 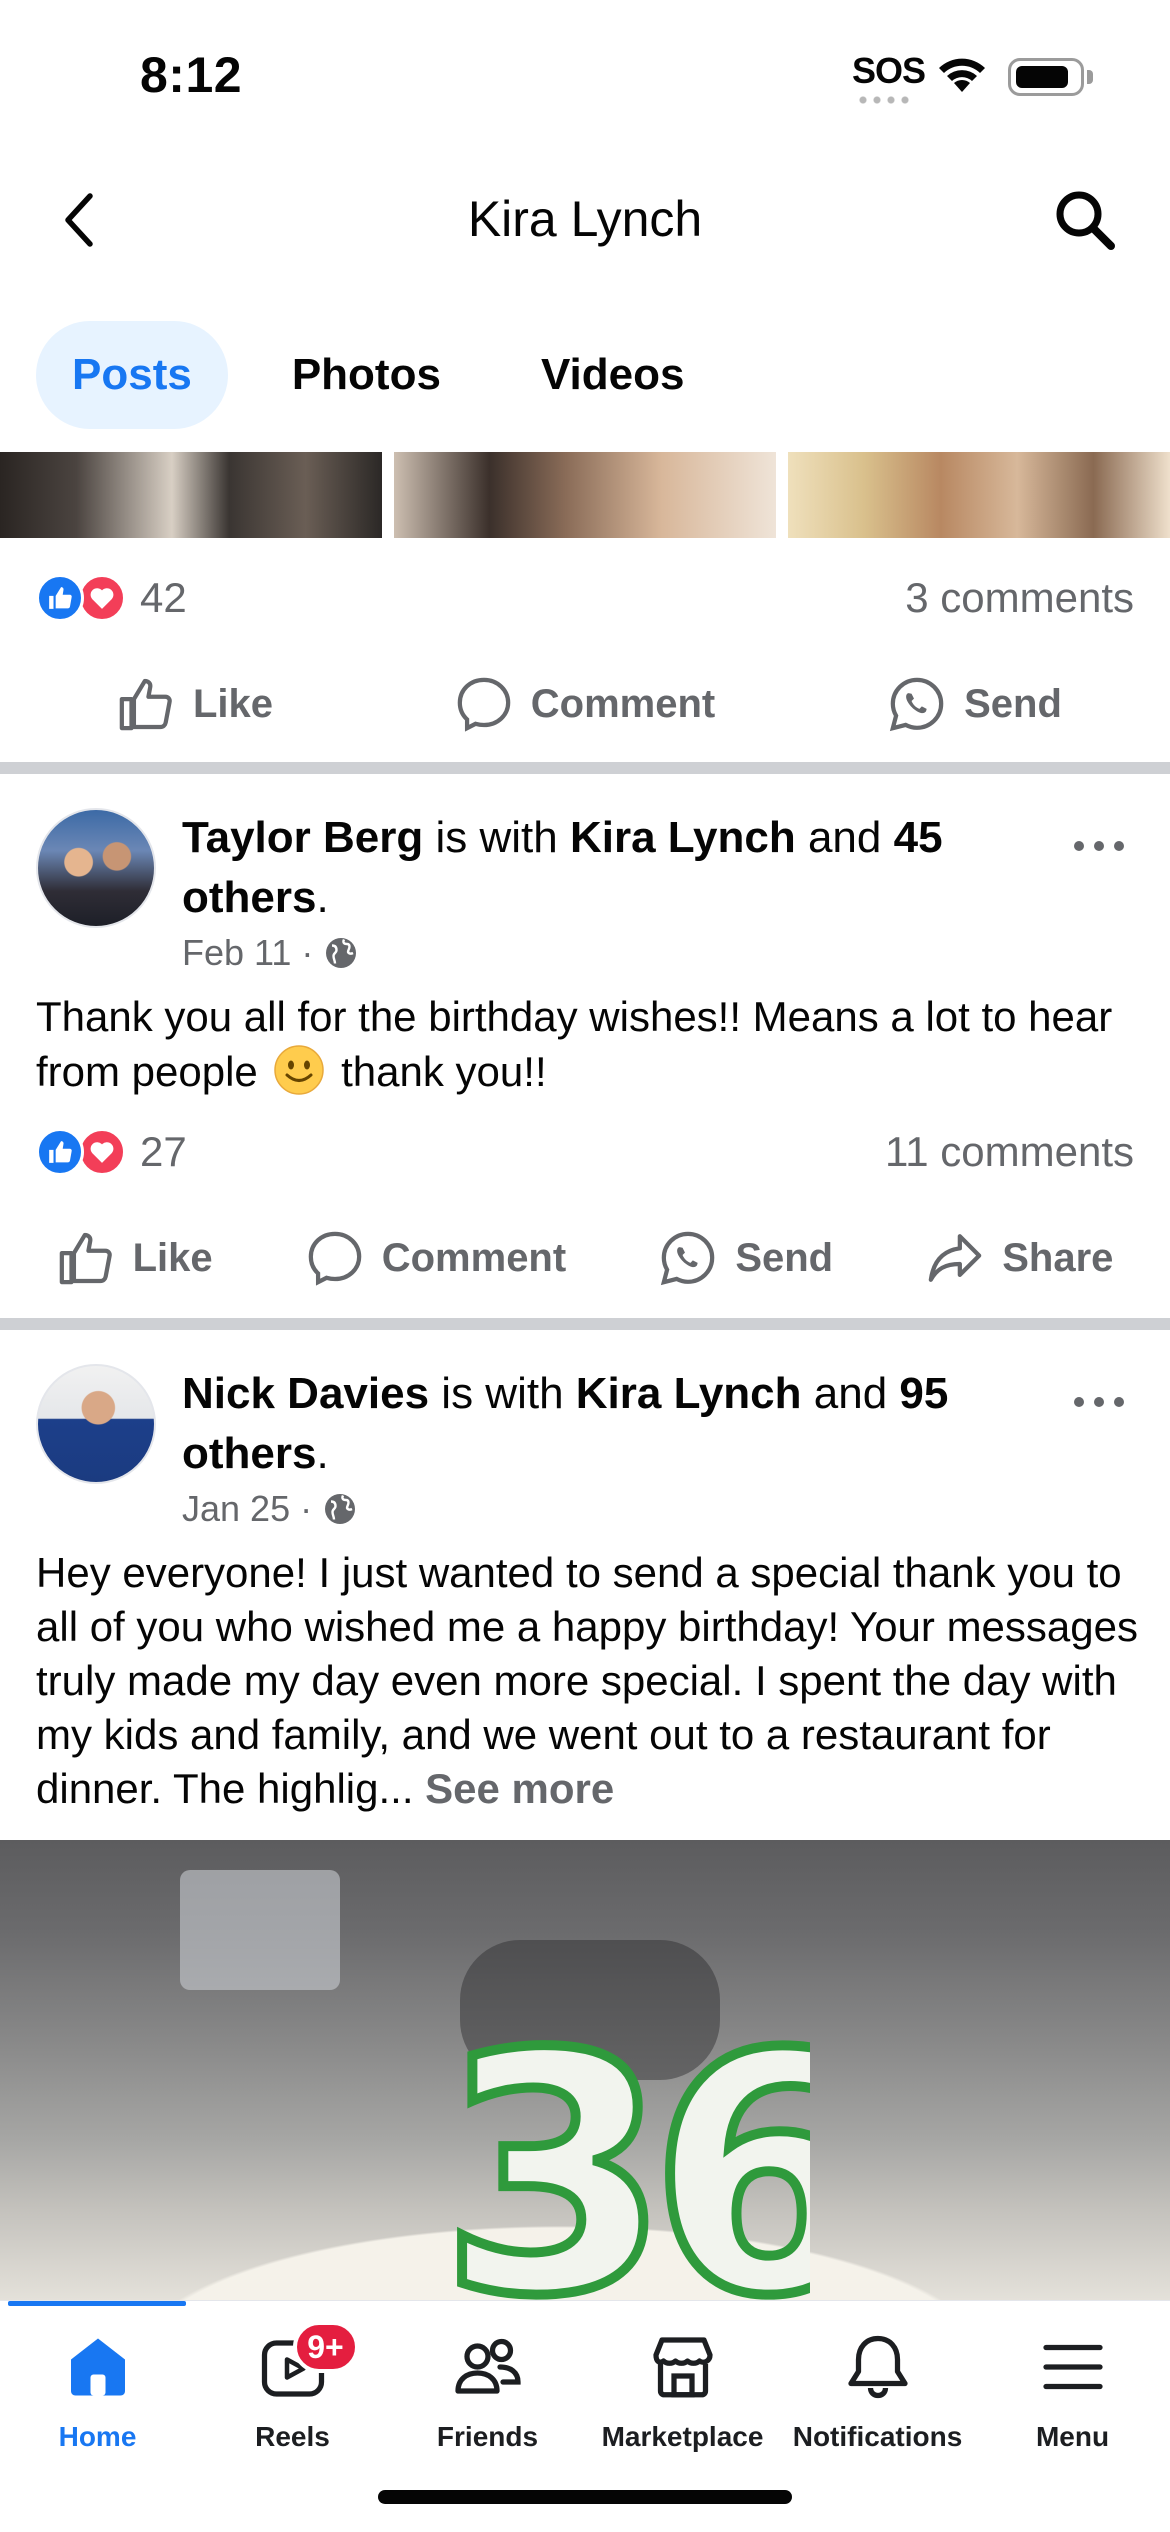 What do you see at coordinates (622, 1509) in the screenshot?
I see `post-date-row: Jan 25 ·` at bounding box center [622, 1509].